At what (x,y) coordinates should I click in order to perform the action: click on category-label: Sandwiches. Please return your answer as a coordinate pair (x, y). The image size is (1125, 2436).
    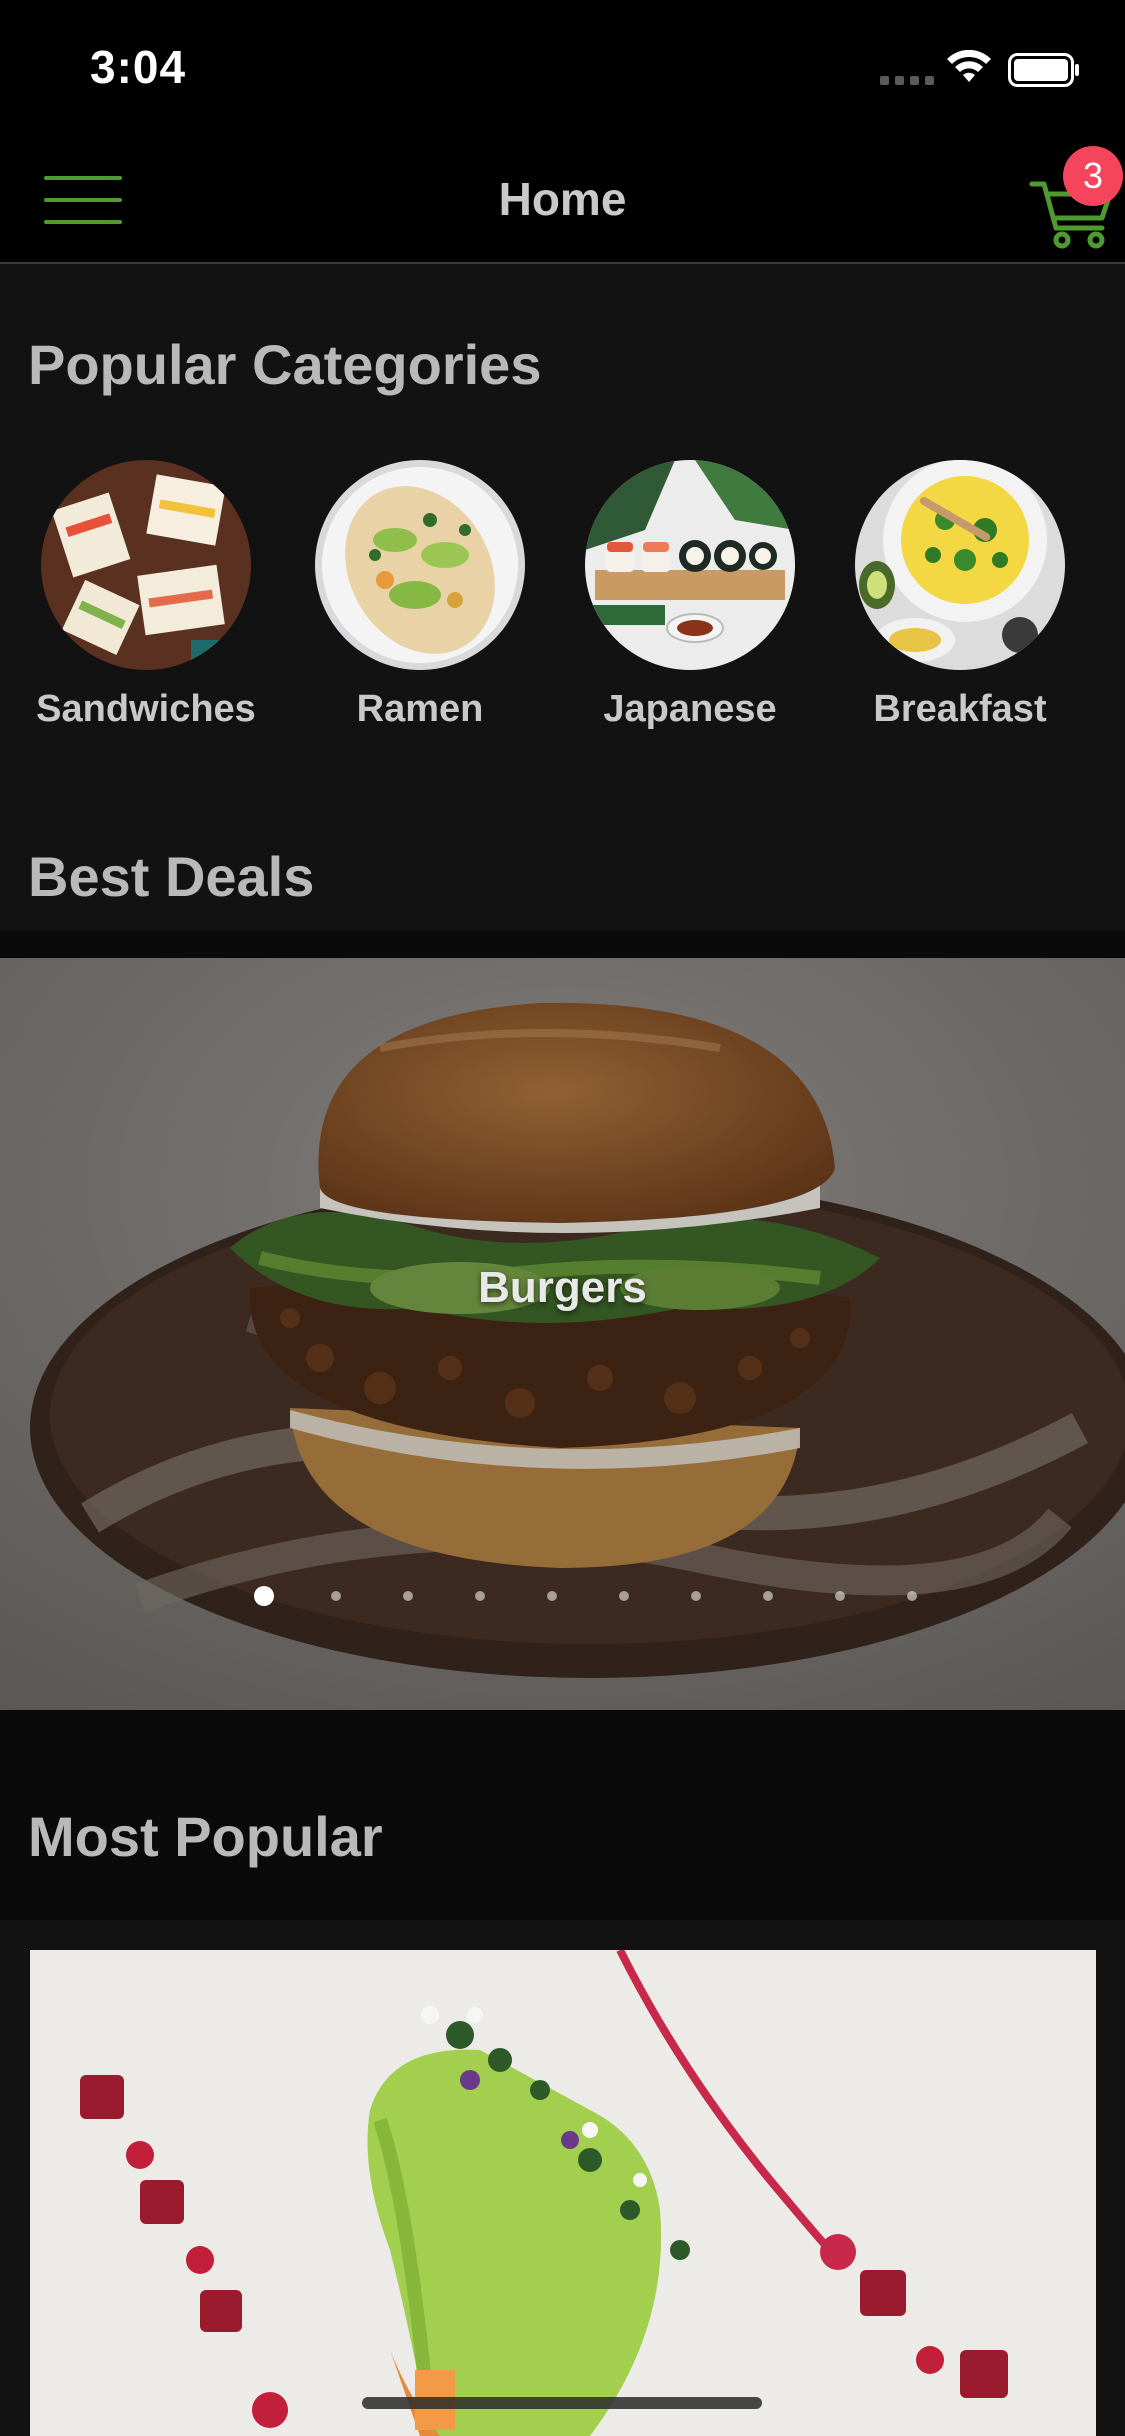
    Looking at the image, I should click on (146, 709).